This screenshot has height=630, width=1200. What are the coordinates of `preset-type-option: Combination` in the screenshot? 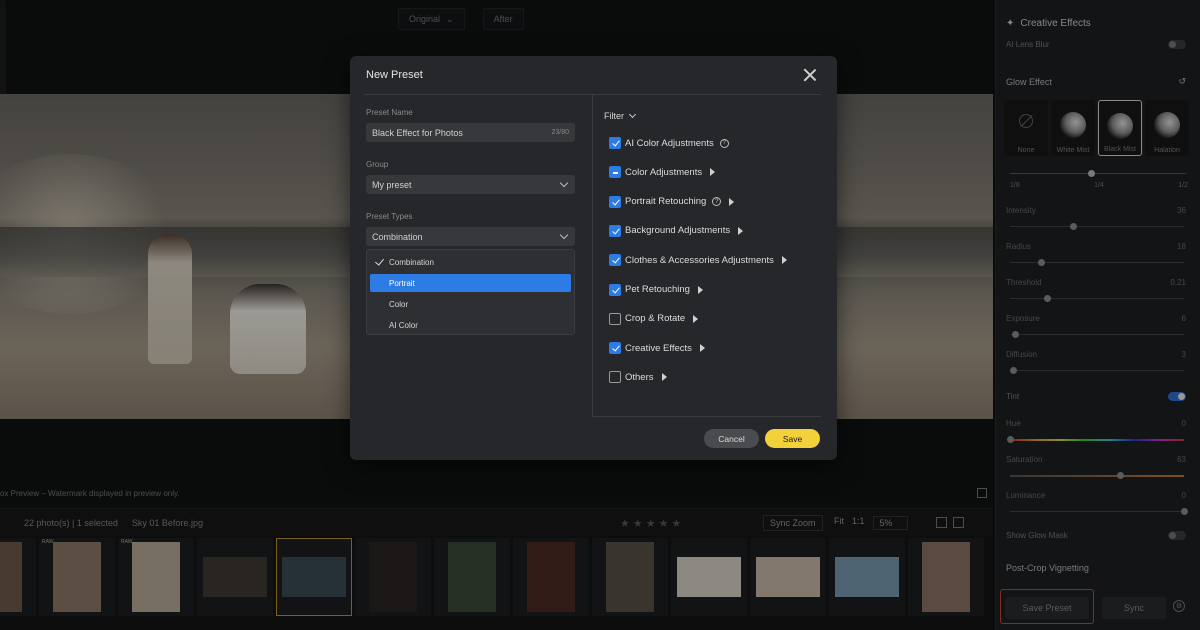 It's located at (470, 262).